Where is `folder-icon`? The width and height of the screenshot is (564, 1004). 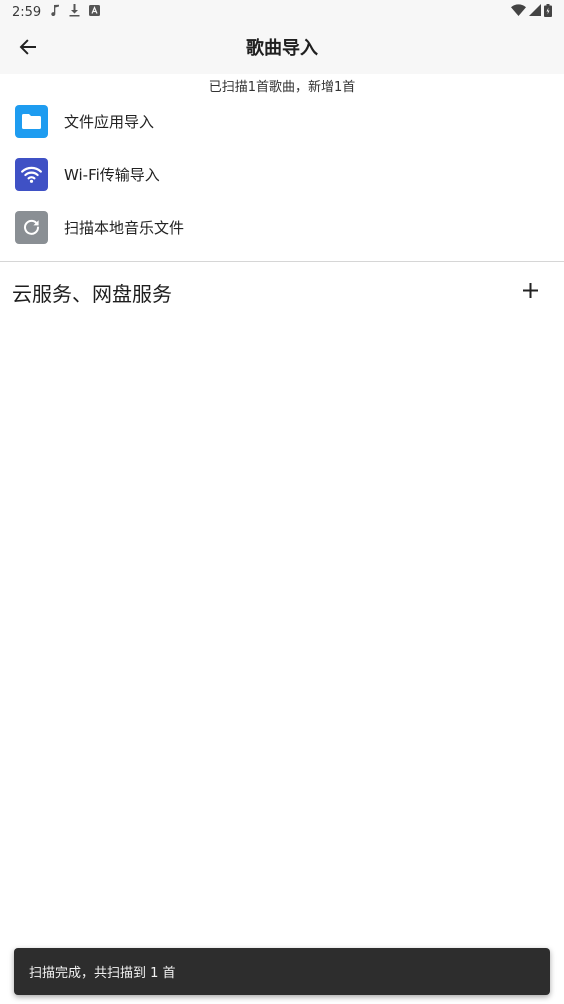
folder-icon is located at coordinates (31, 121).